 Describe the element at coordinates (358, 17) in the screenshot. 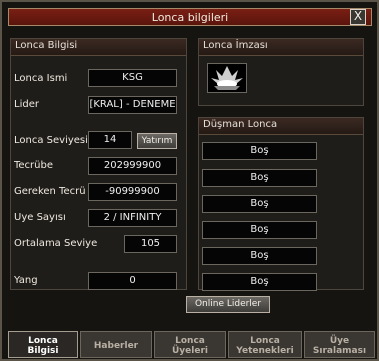

I see `close-button: X` at that location.